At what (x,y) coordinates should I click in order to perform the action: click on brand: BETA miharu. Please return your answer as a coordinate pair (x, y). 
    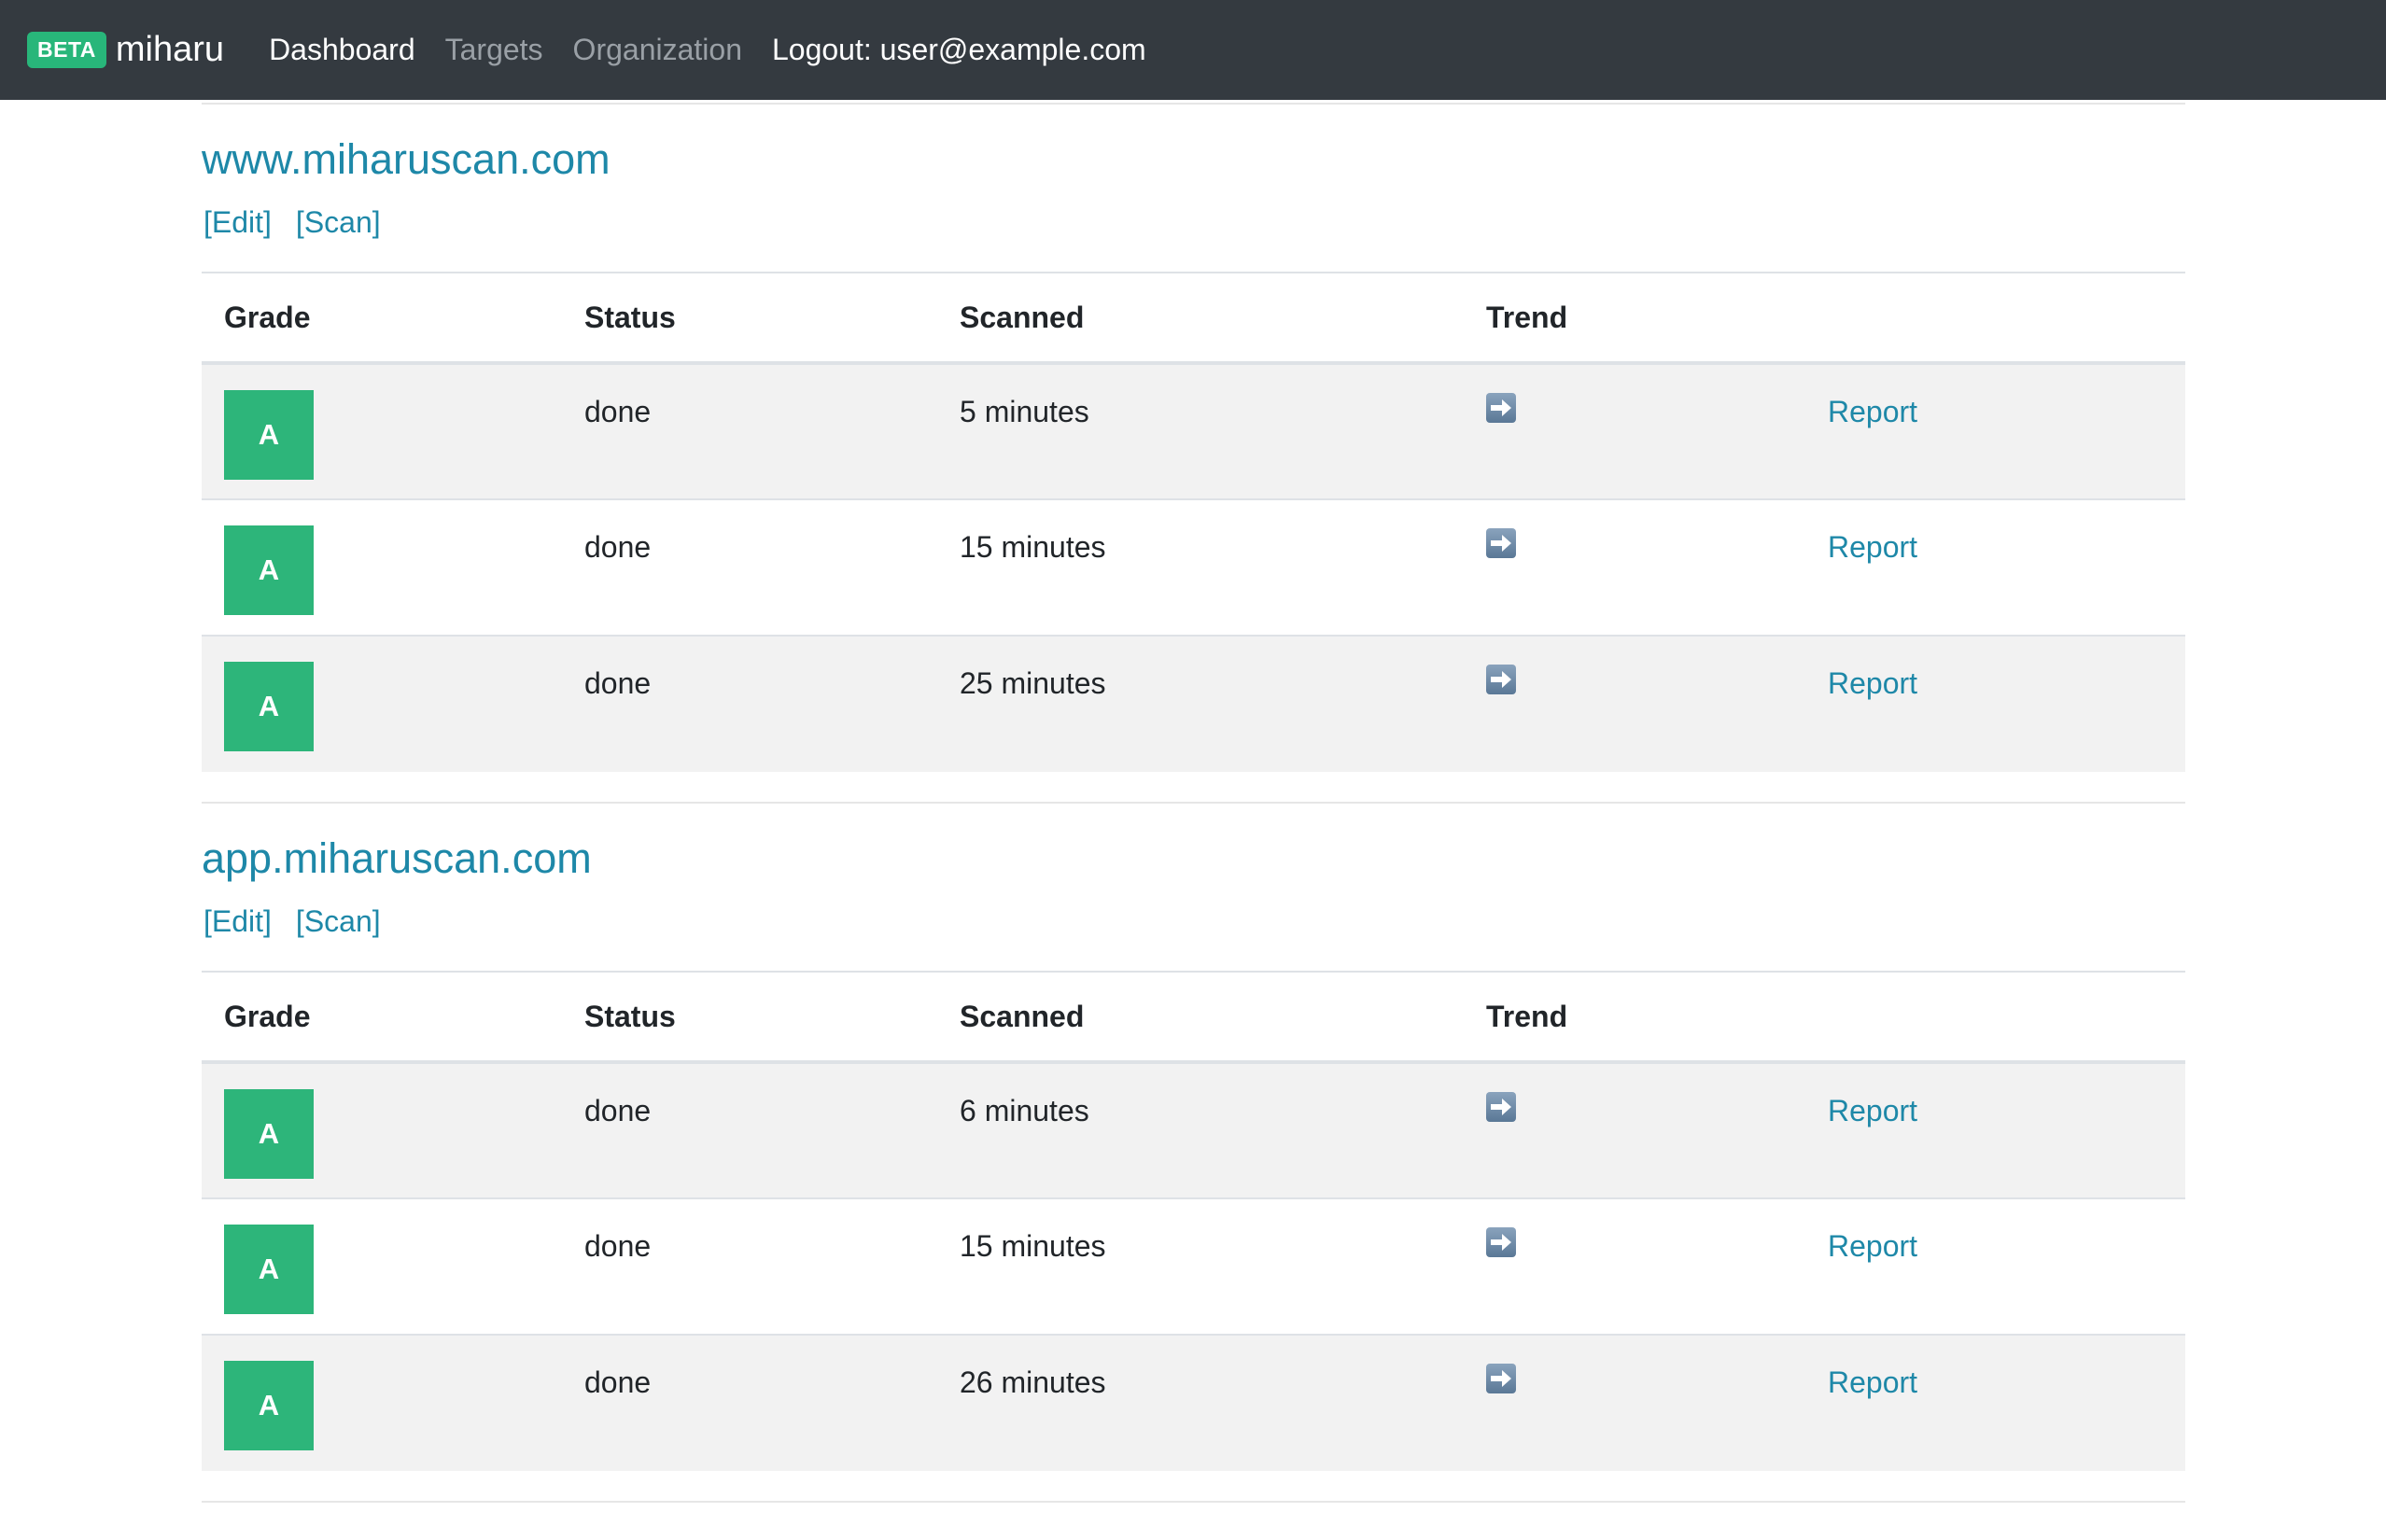
    Looking at the image, I should click on (126, 50).